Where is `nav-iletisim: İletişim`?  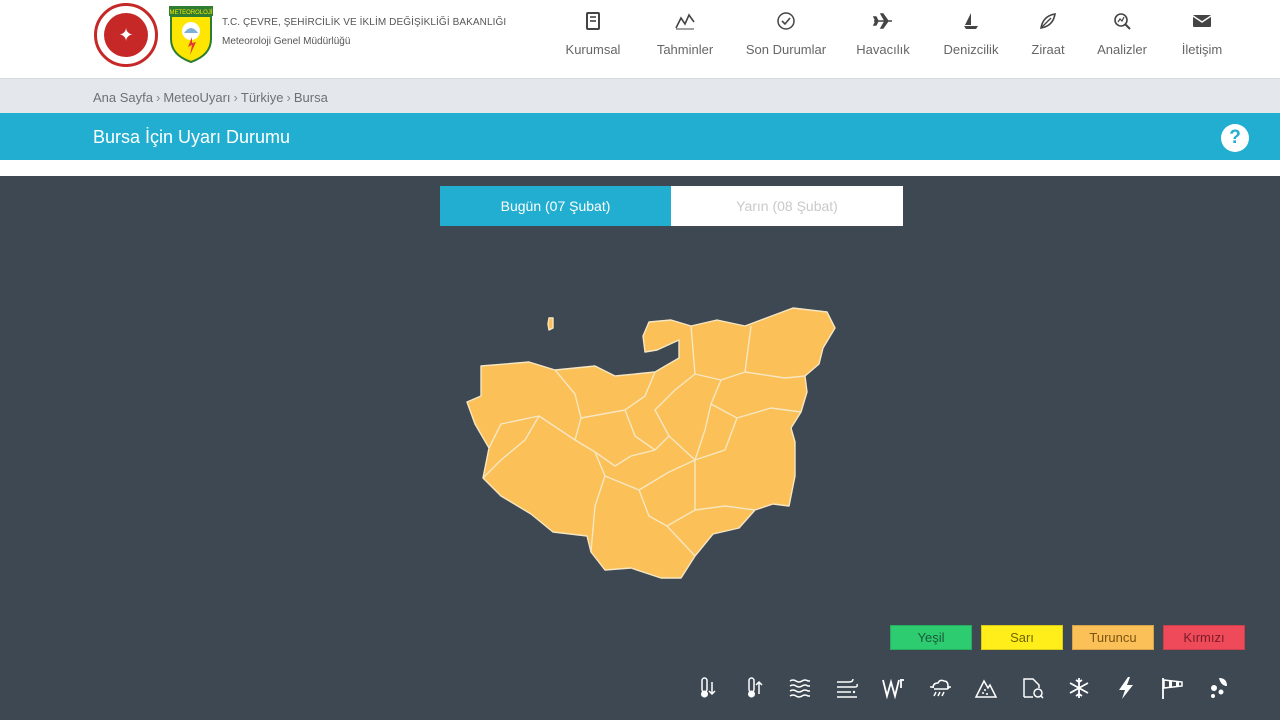 nav-iletisim: İletişim is located at coordinates (1202, 33).